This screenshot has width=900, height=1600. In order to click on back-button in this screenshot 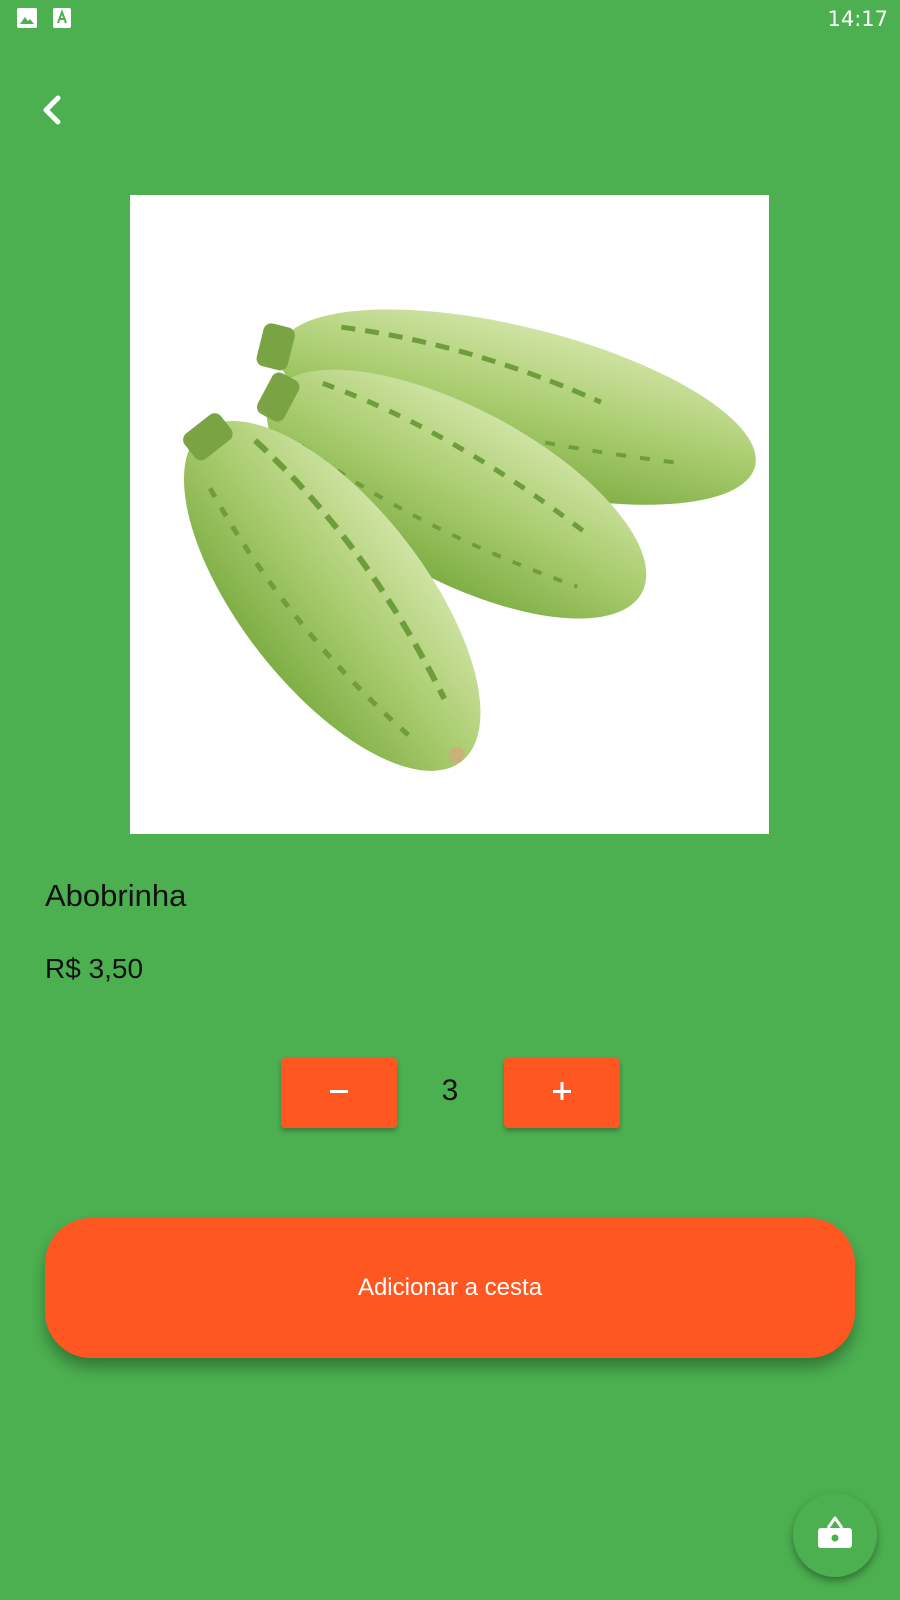, I will do `click(52, 112)`.